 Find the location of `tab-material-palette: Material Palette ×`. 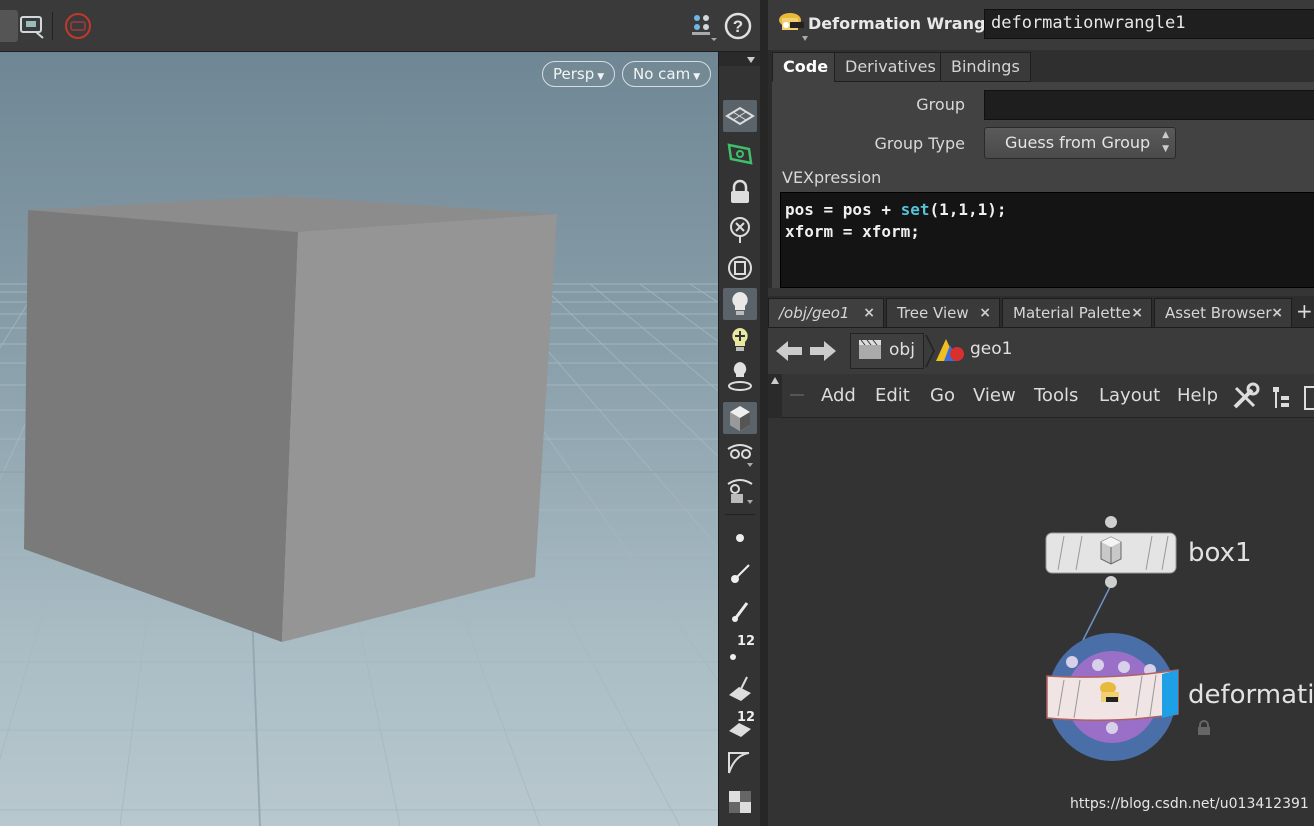

tab-material-palette: Material Palette × is located at coordinates (1077, 313).